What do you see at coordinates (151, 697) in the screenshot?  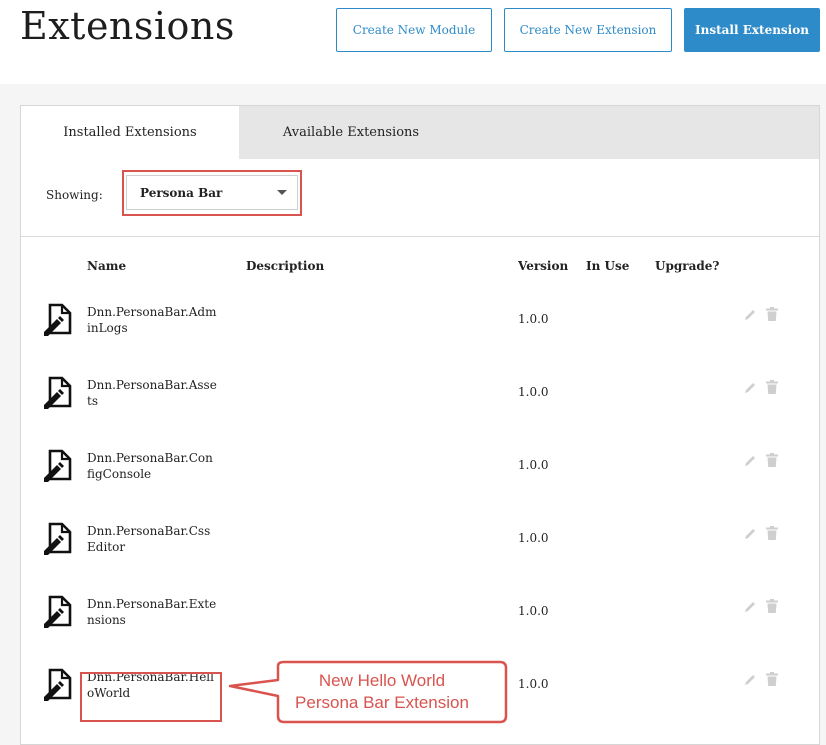 I see `new-extension-highlight-box` at bounding box center [151, 697].